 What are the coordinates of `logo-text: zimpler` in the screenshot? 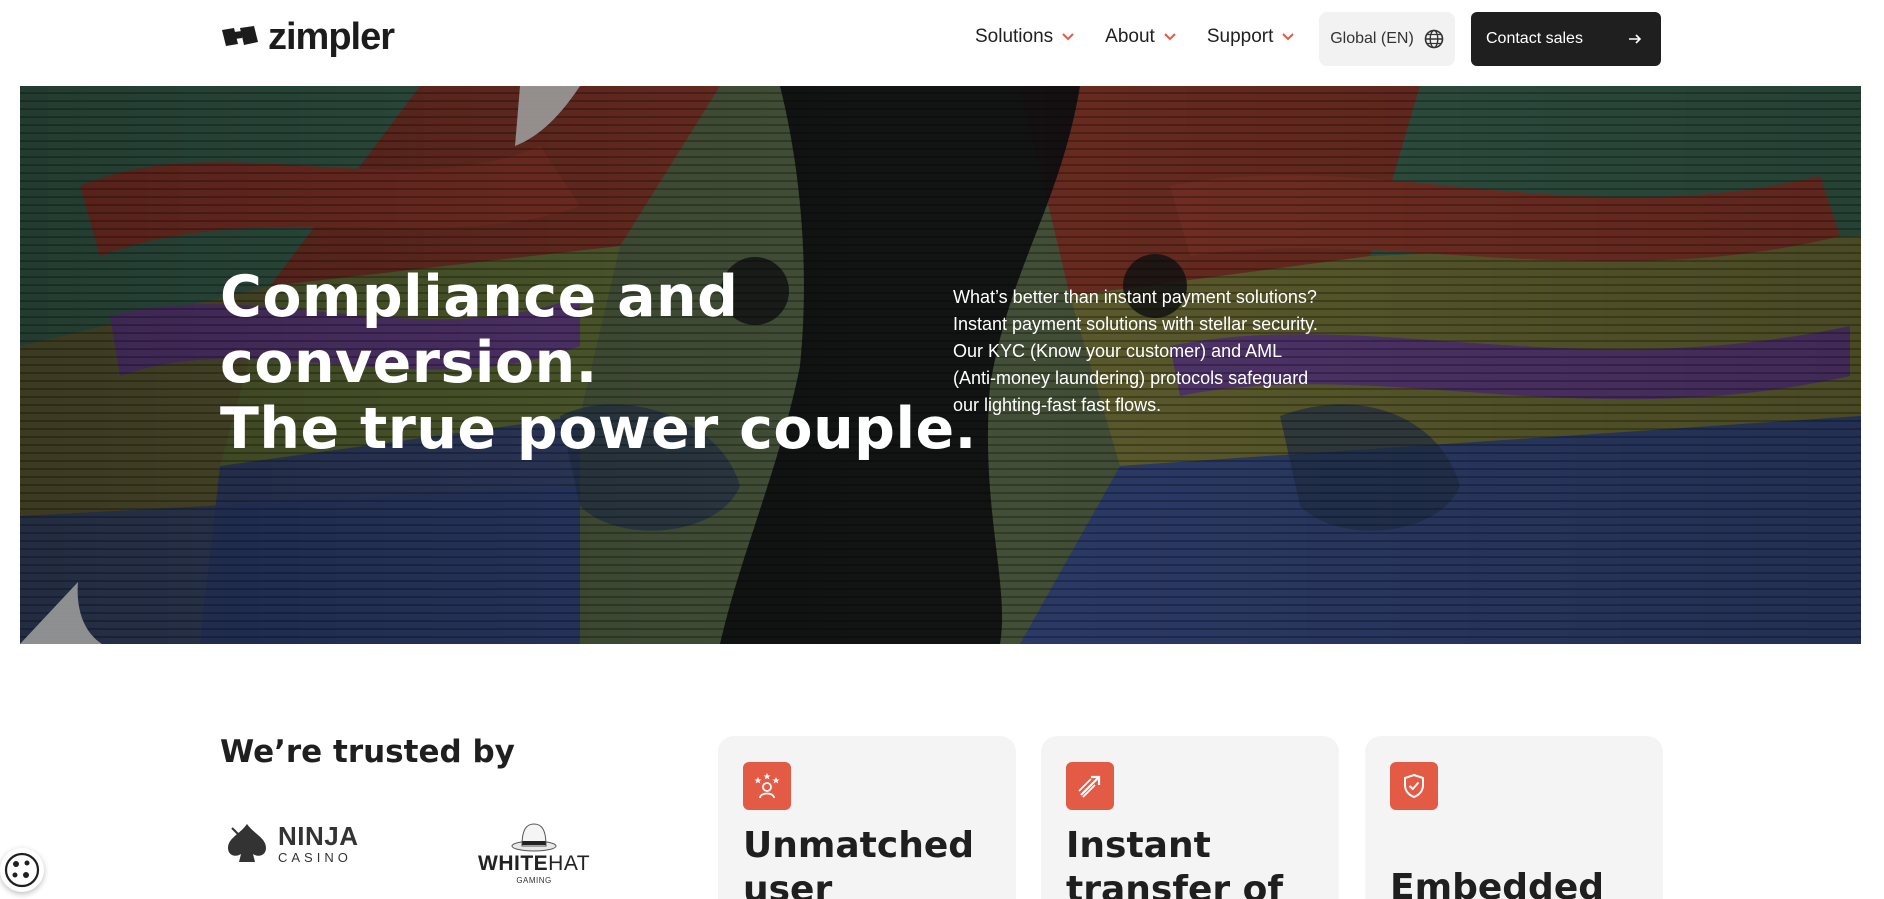 It's located at (331, 37).